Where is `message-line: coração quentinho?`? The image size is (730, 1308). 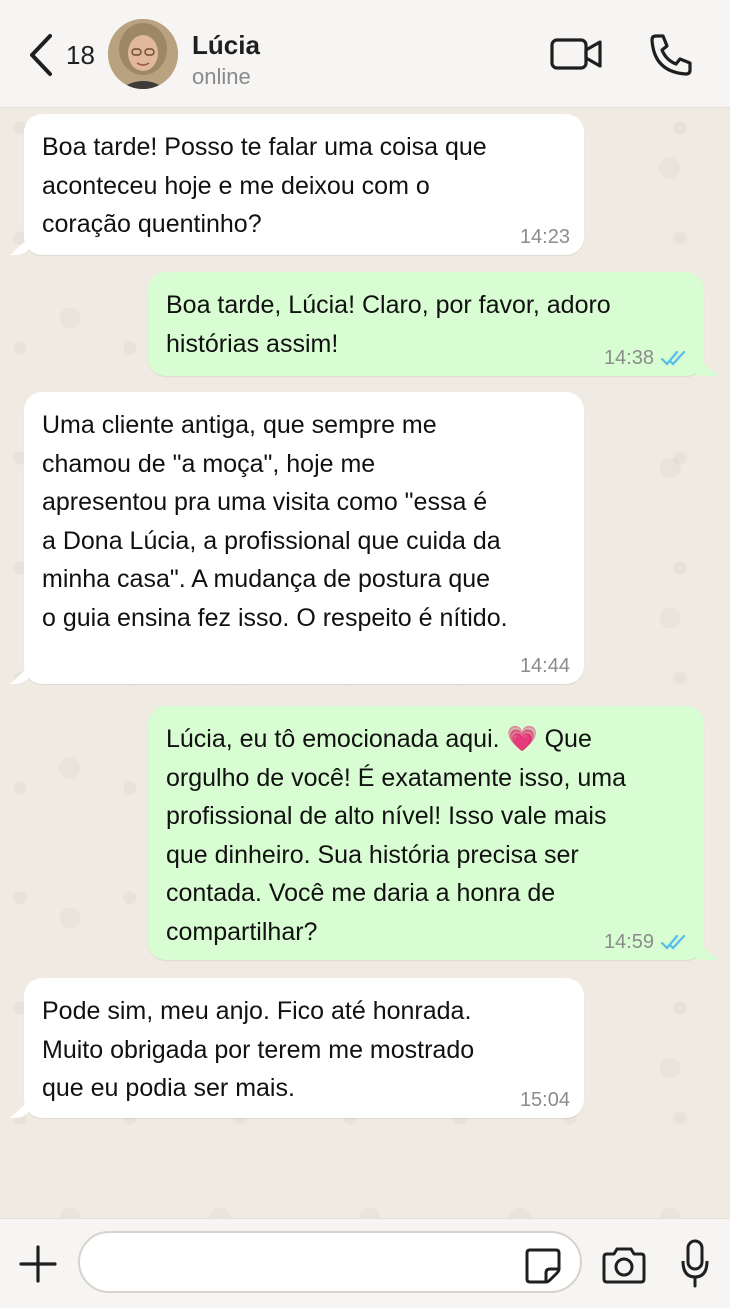
message-line: coração quentinho? is located at coordinates (152, 224).